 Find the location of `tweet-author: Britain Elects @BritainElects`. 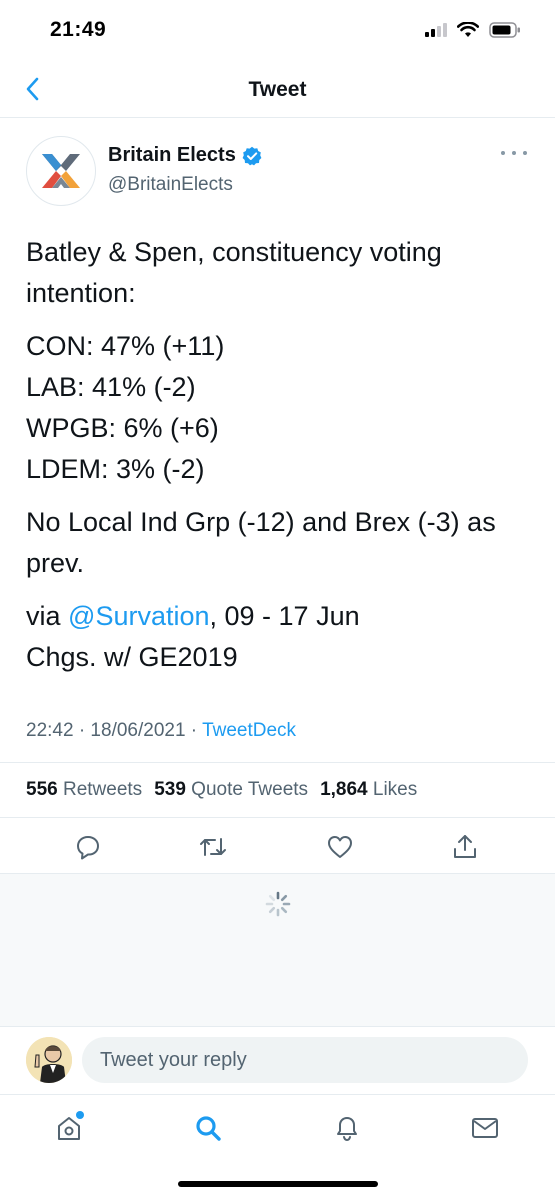

tweet-author: Britain Elects @BritainElects is located at coordinates (277, 170).